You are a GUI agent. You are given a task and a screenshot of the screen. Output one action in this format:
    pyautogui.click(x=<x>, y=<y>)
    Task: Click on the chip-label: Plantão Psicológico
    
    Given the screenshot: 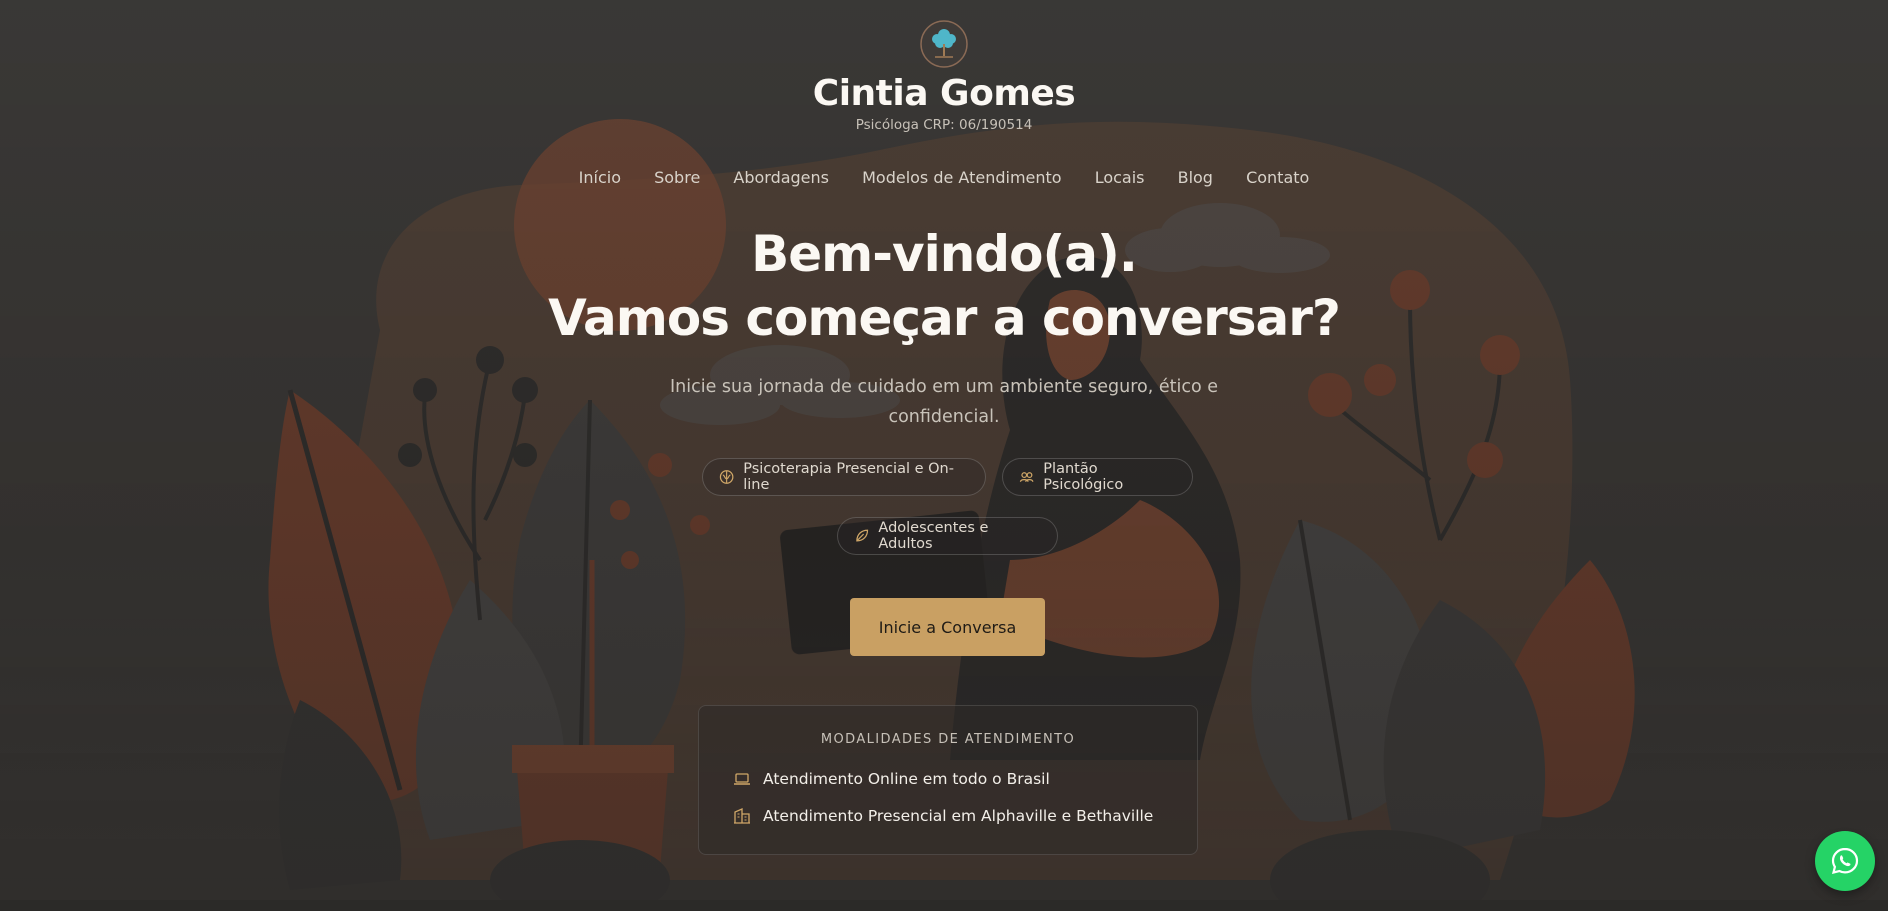 What is the action you would take?
    pyautogui.click(x=1083, y=477)
    